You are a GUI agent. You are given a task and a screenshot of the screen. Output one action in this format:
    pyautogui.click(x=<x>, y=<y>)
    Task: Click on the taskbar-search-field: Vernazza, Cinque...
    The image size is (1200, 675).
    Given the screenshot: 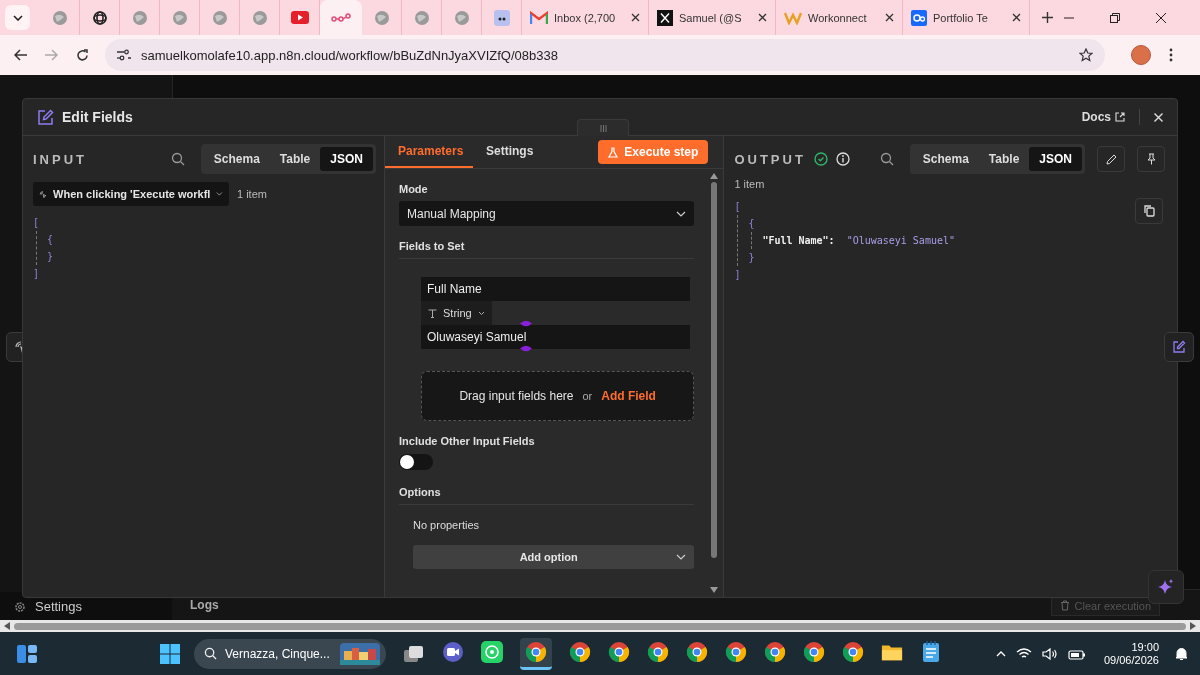 What is the action you would take?
    pyautogui.click(x=290, y=653)
    